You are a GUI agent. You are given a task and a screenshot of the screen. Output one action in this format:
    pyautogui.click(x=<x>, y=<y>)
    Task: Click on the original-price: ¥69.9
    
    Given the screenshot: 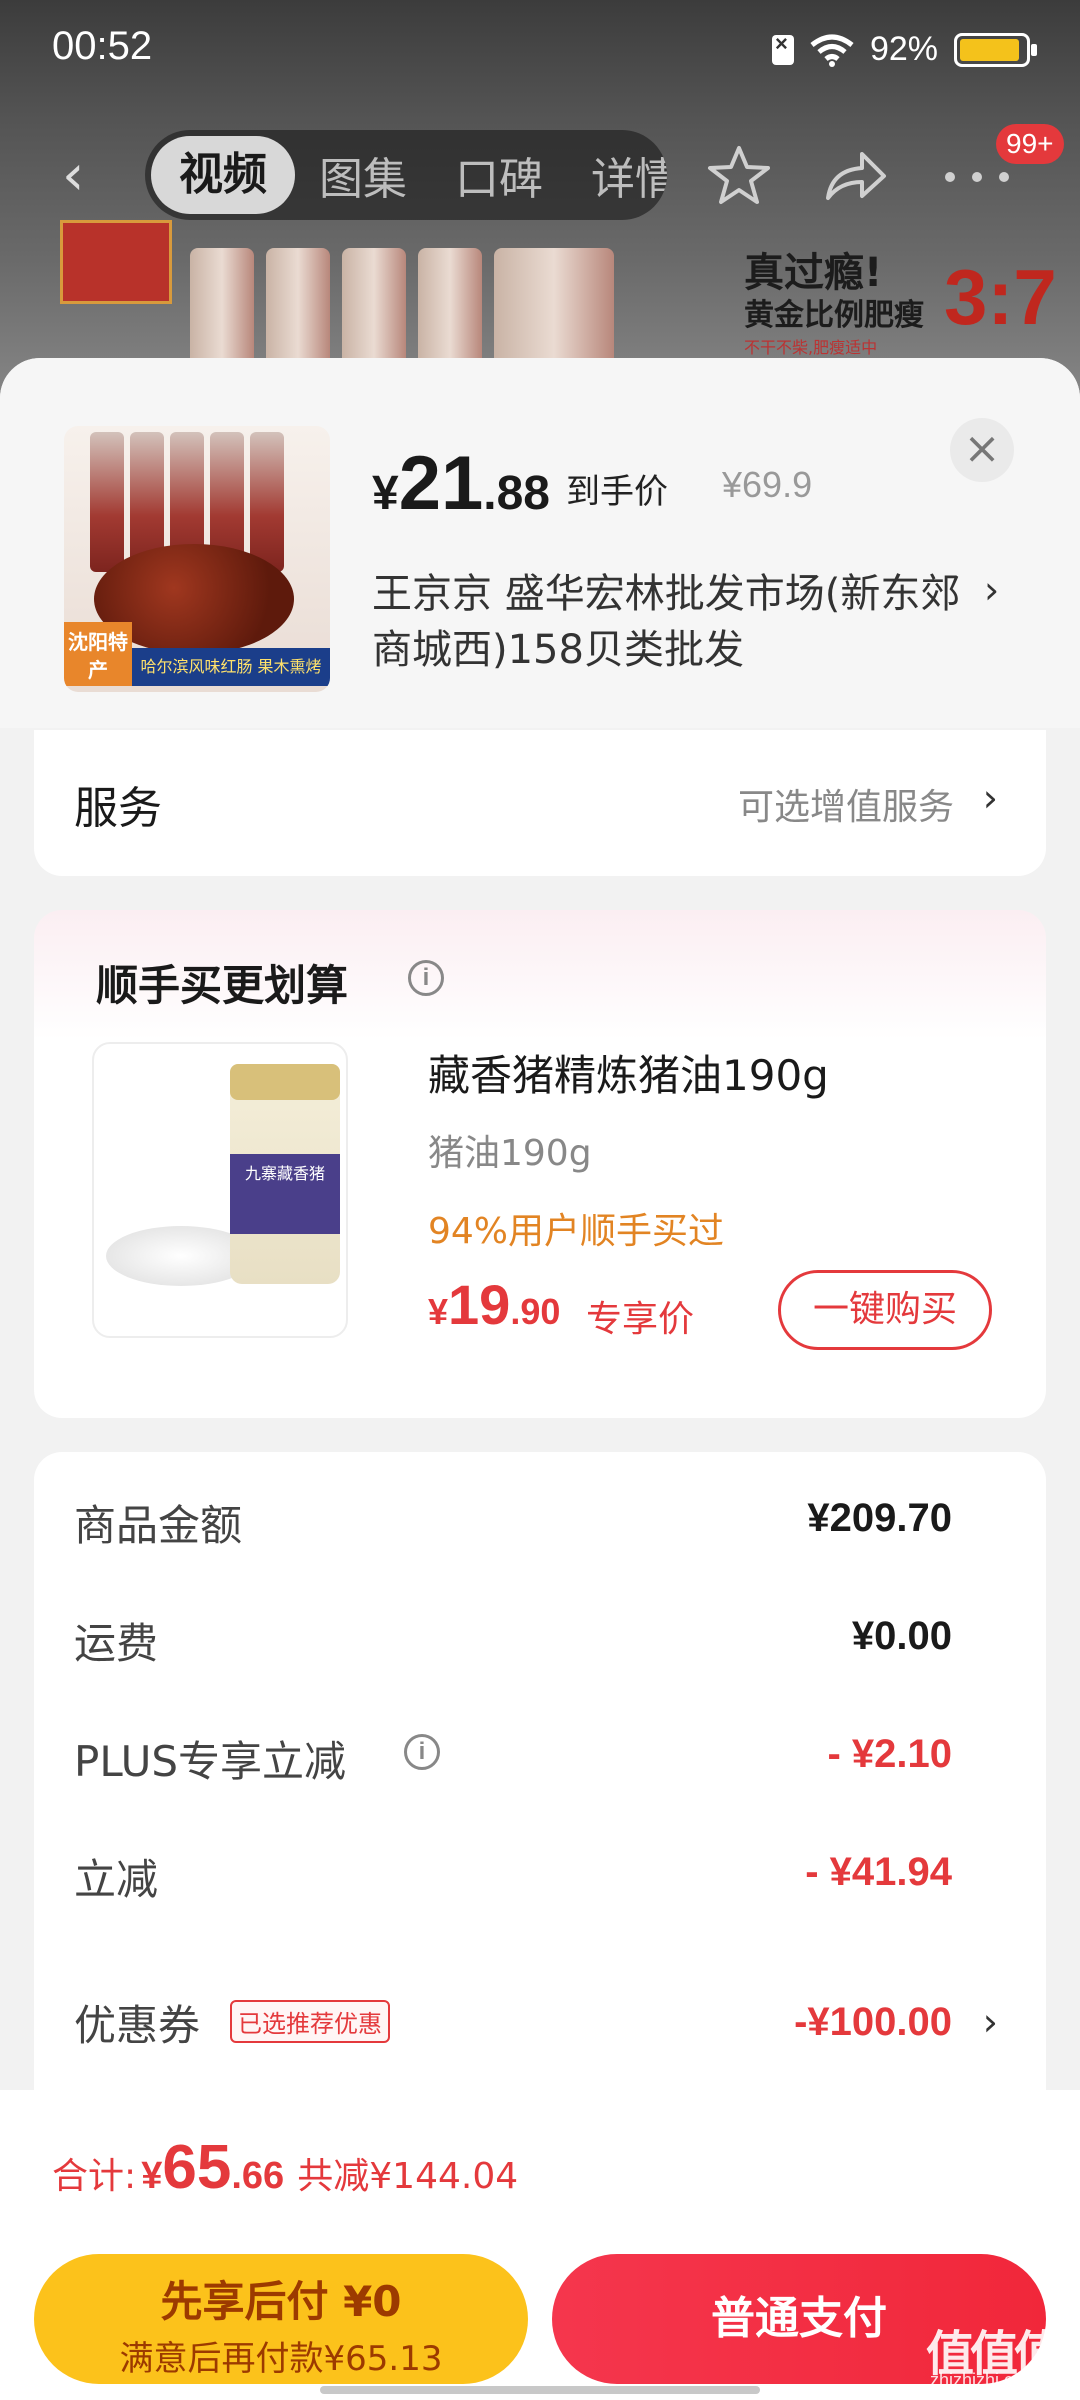 What is the action you would take?
    pyautogui.click(x=767, y=484)
    